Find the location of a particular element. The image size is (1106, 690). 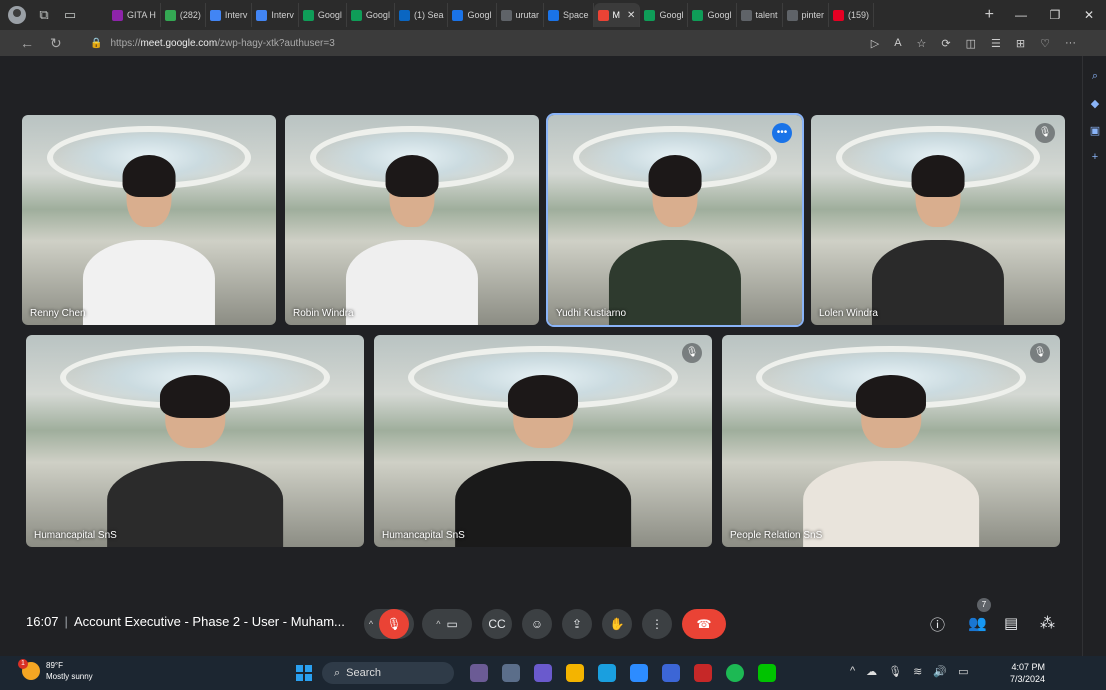

browser-tab: urutar is located at coordinates (521, 15).